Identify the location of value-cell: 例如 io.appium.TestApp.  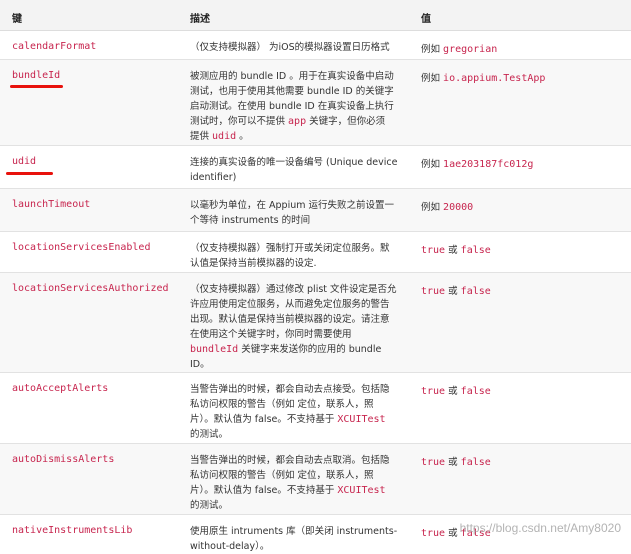
(483, 77).